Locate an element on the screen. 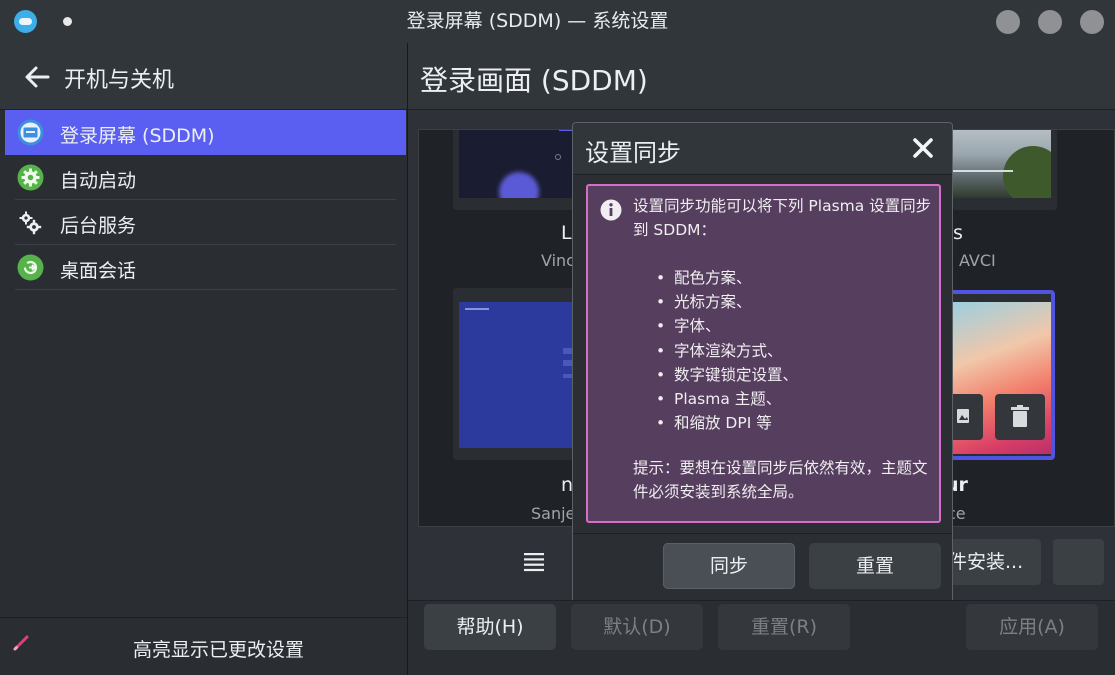  highlight-changed-settings-label: 高亮显示已更改设置 is located at coordinates (218, 650).